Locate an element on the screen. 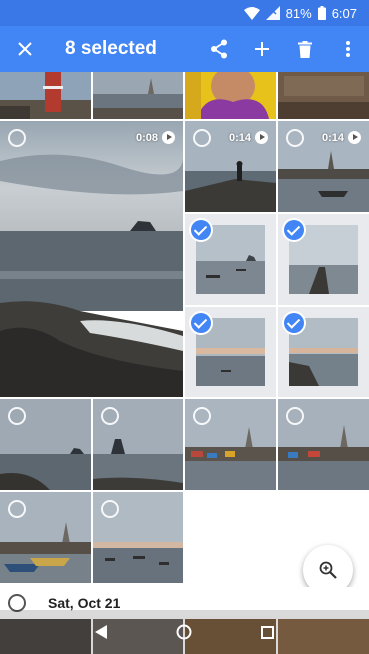 This screenshot has height=654, width=369. photo-shore-statue is located at coordinates (138, 95).